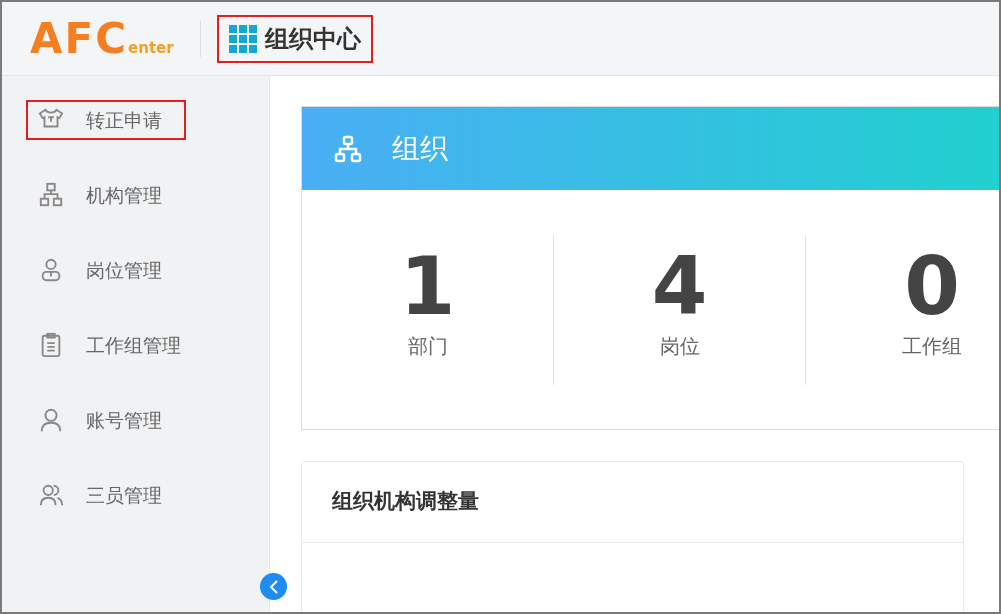 The image size is (1001, 614). Describe the element at coordinates (106, 270) in the screenshot. I see `sidebar-item: 岗位管理` at that location.